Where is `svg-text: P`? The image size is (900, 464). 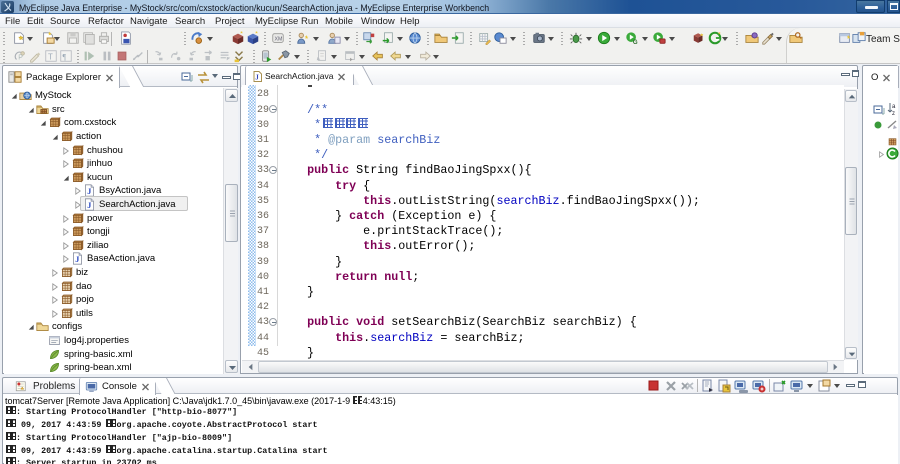
svg-text: P is located at coordinates (20, 58).